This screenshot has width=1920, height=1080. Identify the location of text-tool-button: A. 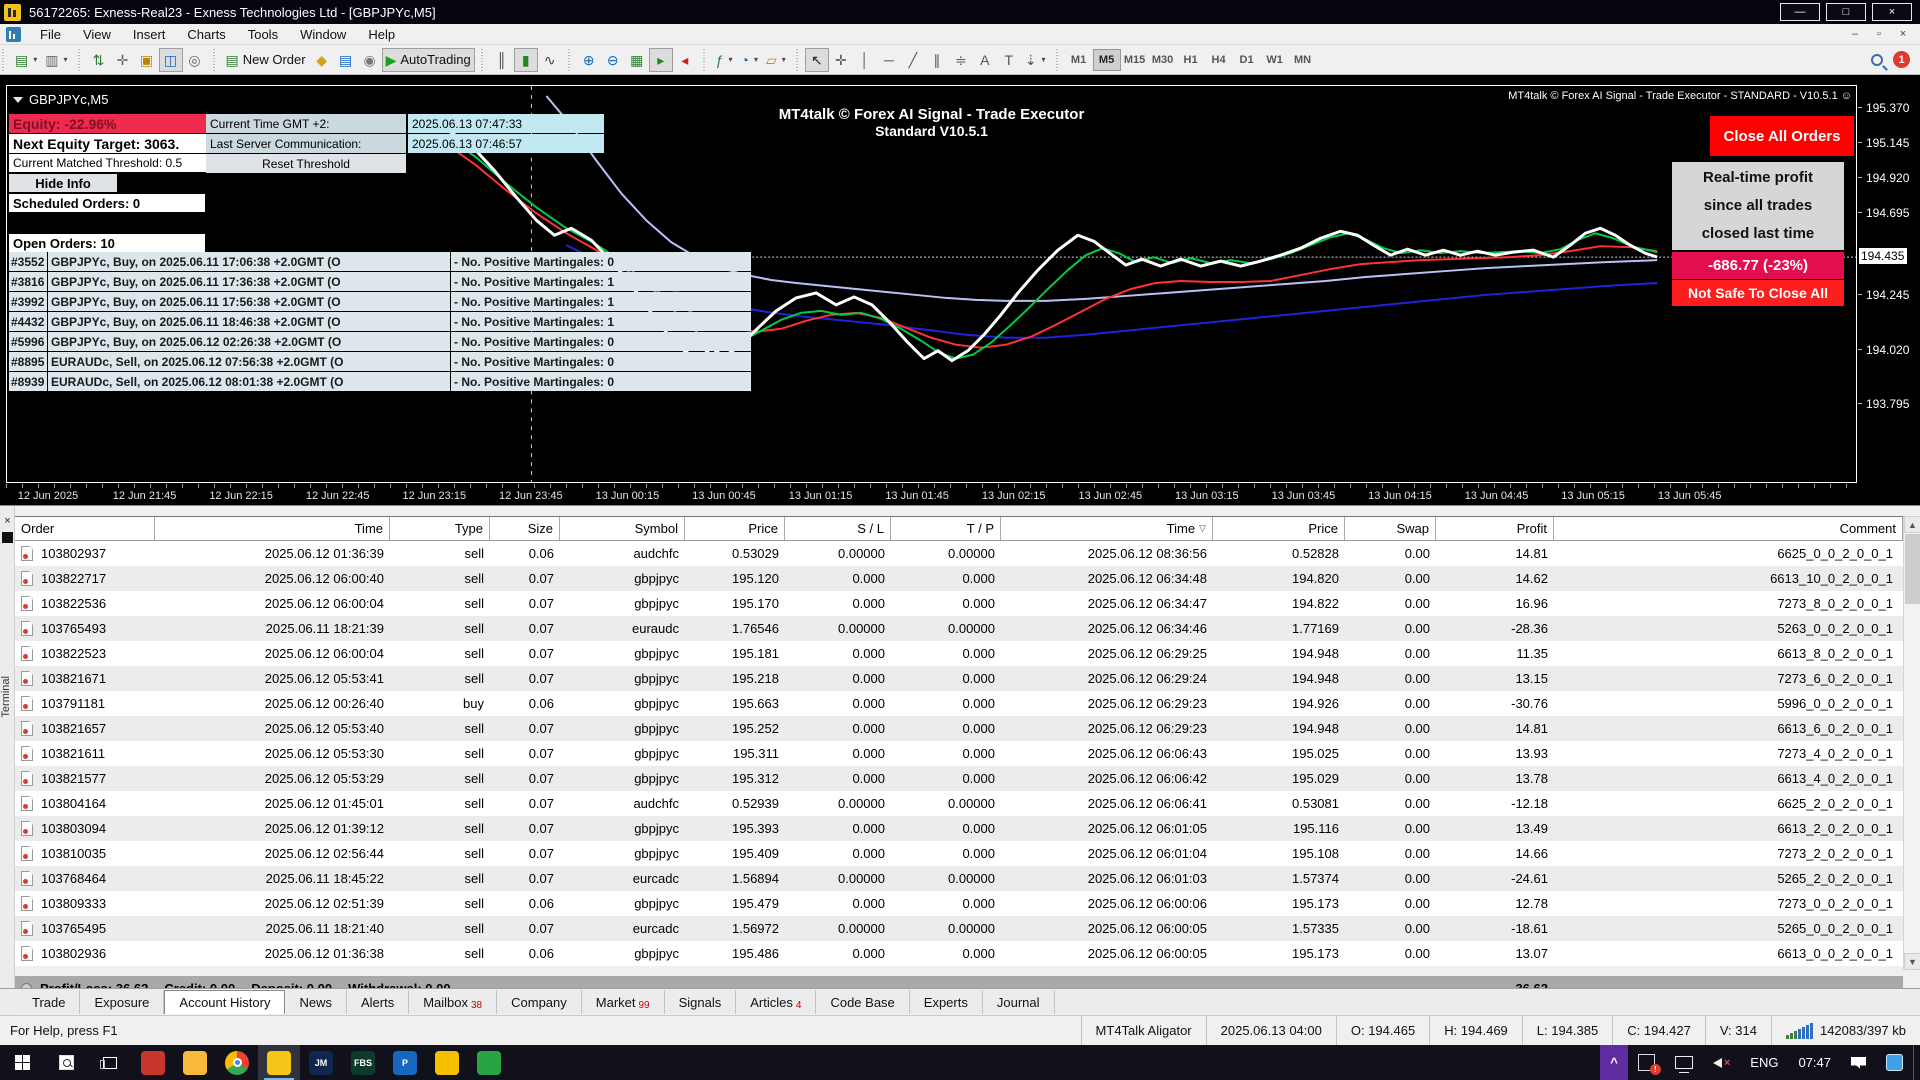
(985, 60).